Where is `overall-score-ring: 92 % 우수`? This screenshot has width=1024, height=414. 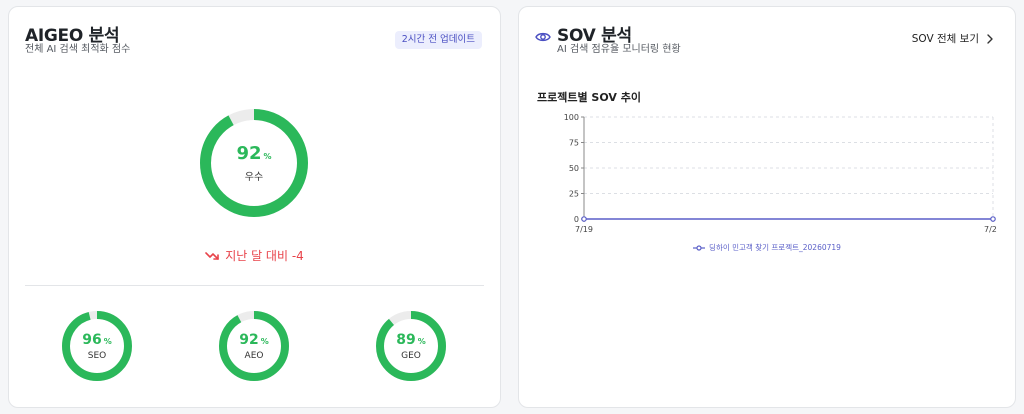
overall-score-ring: 92 % 우수 is located at coordinates (254, 163).